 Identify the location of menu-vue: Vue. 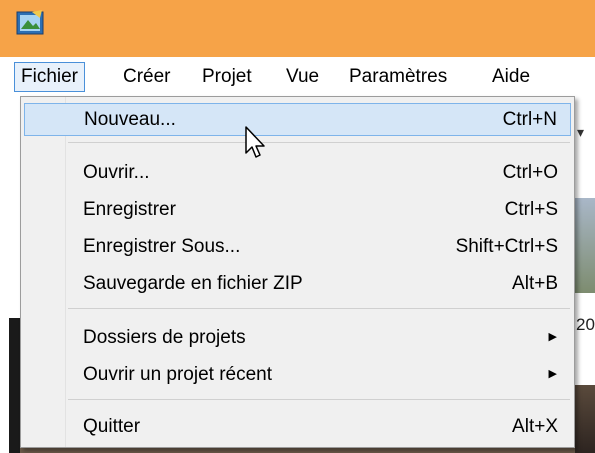
(302, 77).